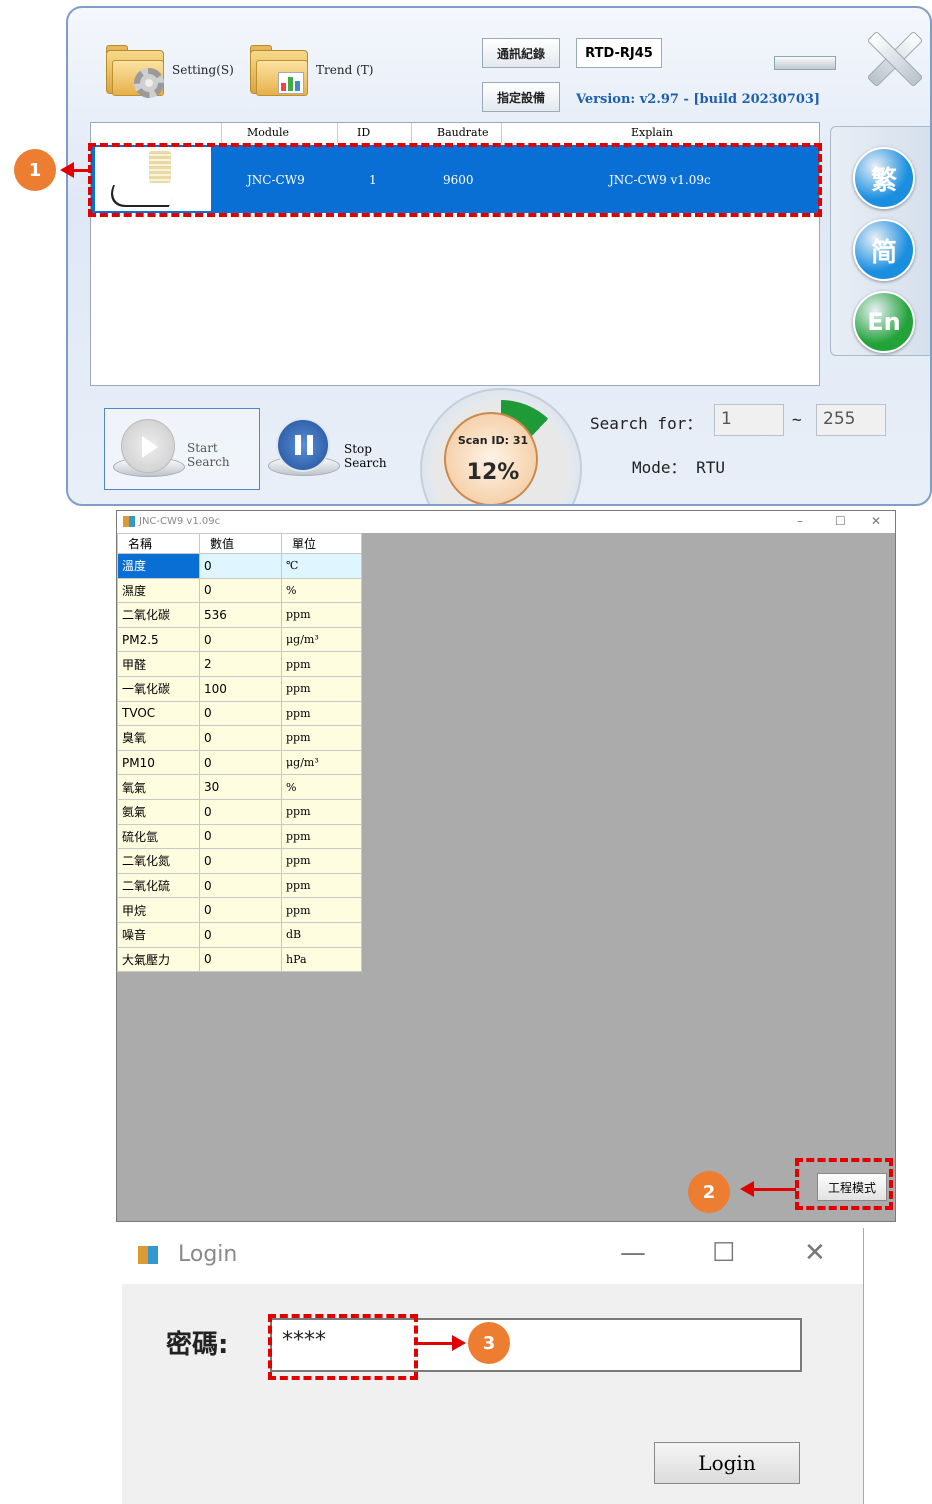 The image size is (932, 1504). Describe the element at coordinates (321, 566) in the screenshot. I see `sensor-unit-cell: ℃` at that location.